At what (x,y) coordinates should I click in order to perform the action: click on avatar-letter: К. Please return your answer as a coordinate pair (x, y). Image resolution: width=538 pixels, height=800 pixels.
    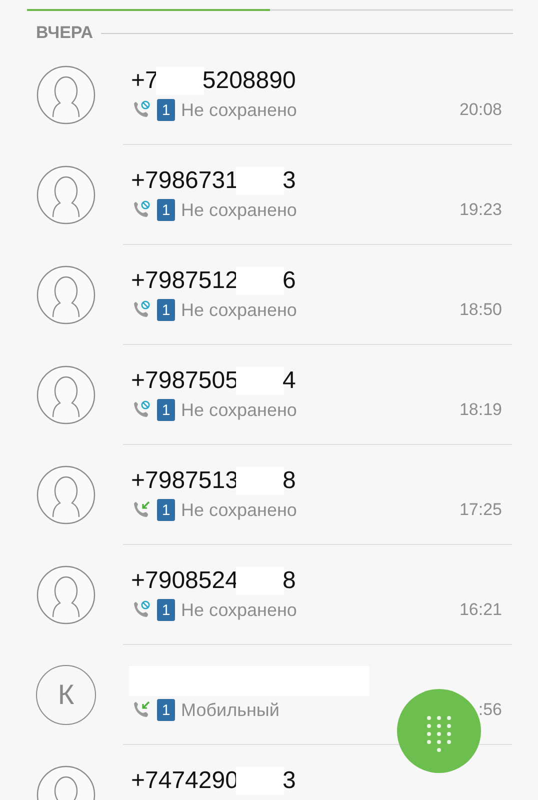
    Looking at the image, I should click on (66, 695).